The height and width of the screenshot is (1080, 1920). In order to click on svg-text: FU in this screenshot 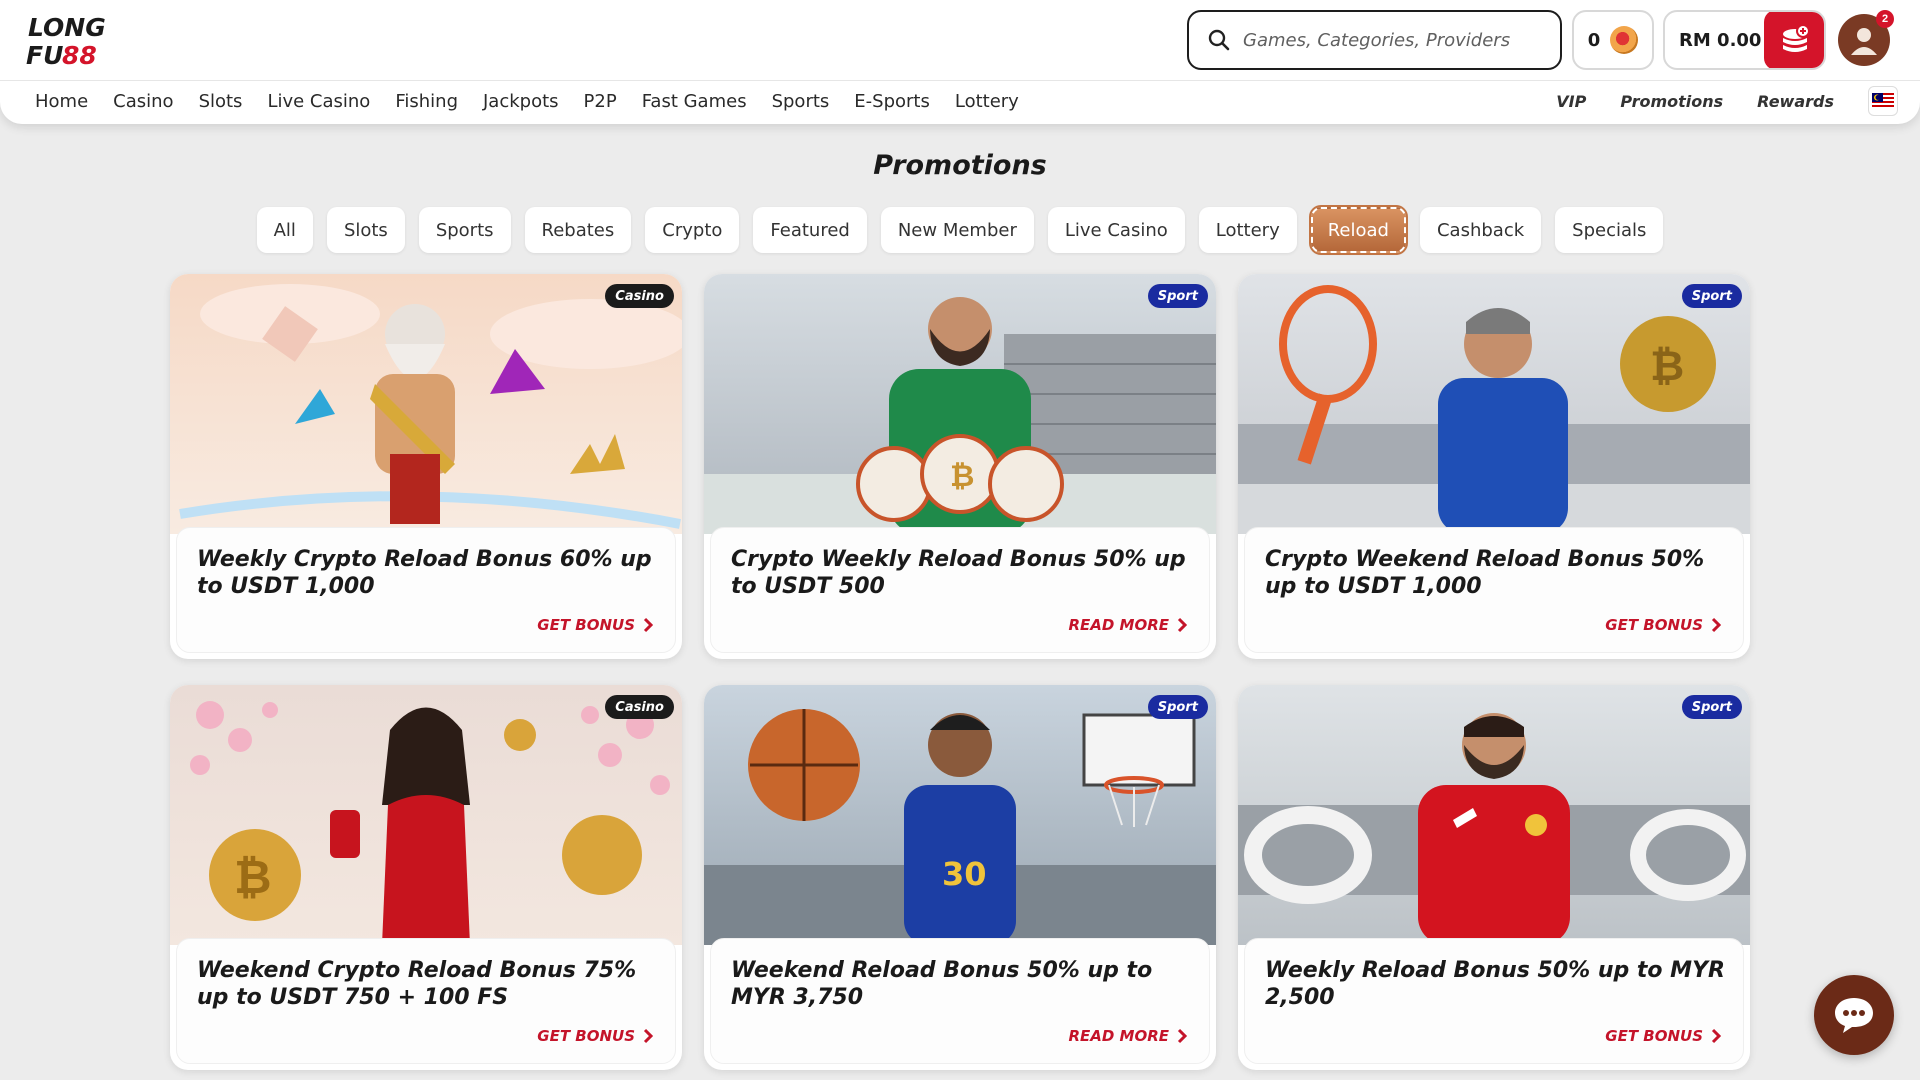, I will do `click(44, 54)`.